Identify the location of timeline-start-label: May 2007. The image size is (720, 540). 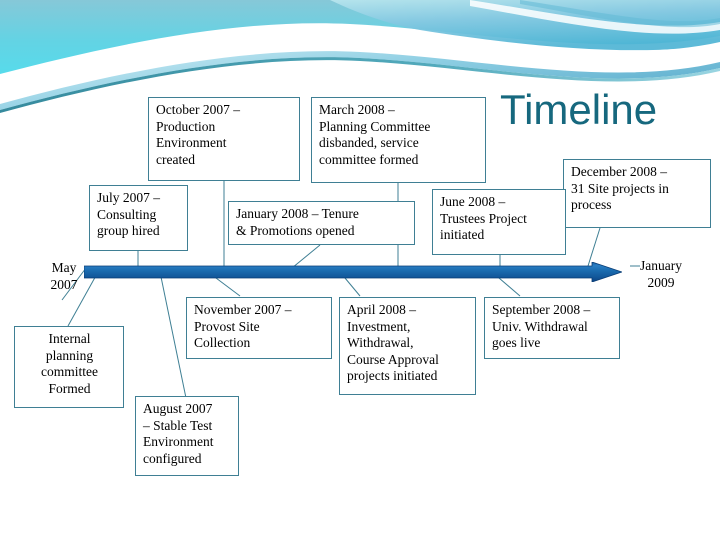
(64, 276).